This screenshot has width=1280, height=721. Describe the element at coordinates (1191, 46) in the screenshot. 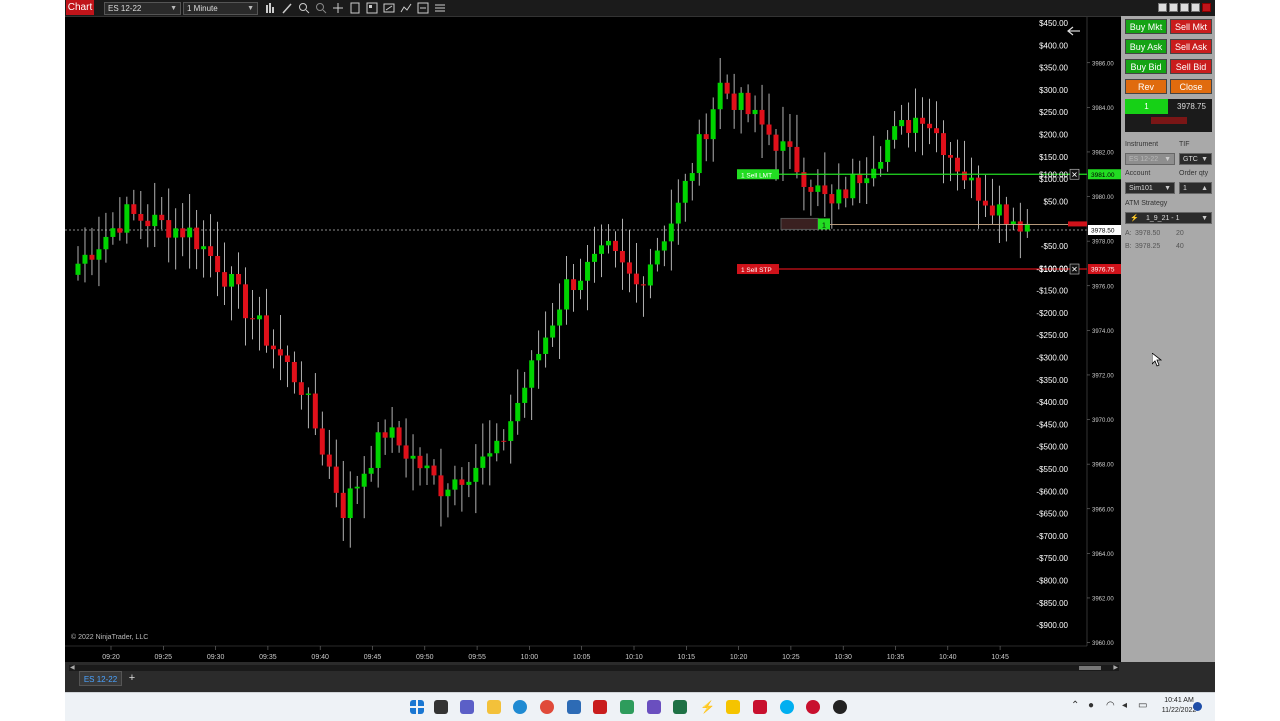

I see `sell-ask-button: Sell Ask` at that location.